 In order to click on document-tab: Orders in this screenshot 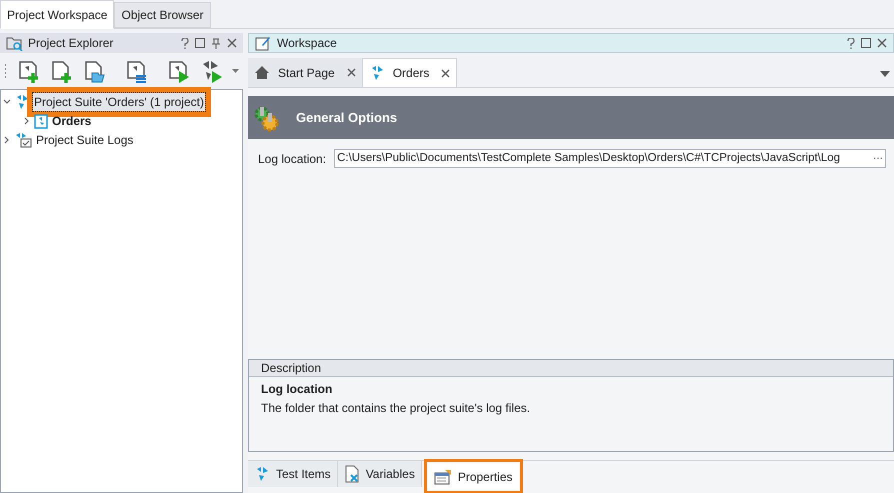, I will do `click(410, 72)`.